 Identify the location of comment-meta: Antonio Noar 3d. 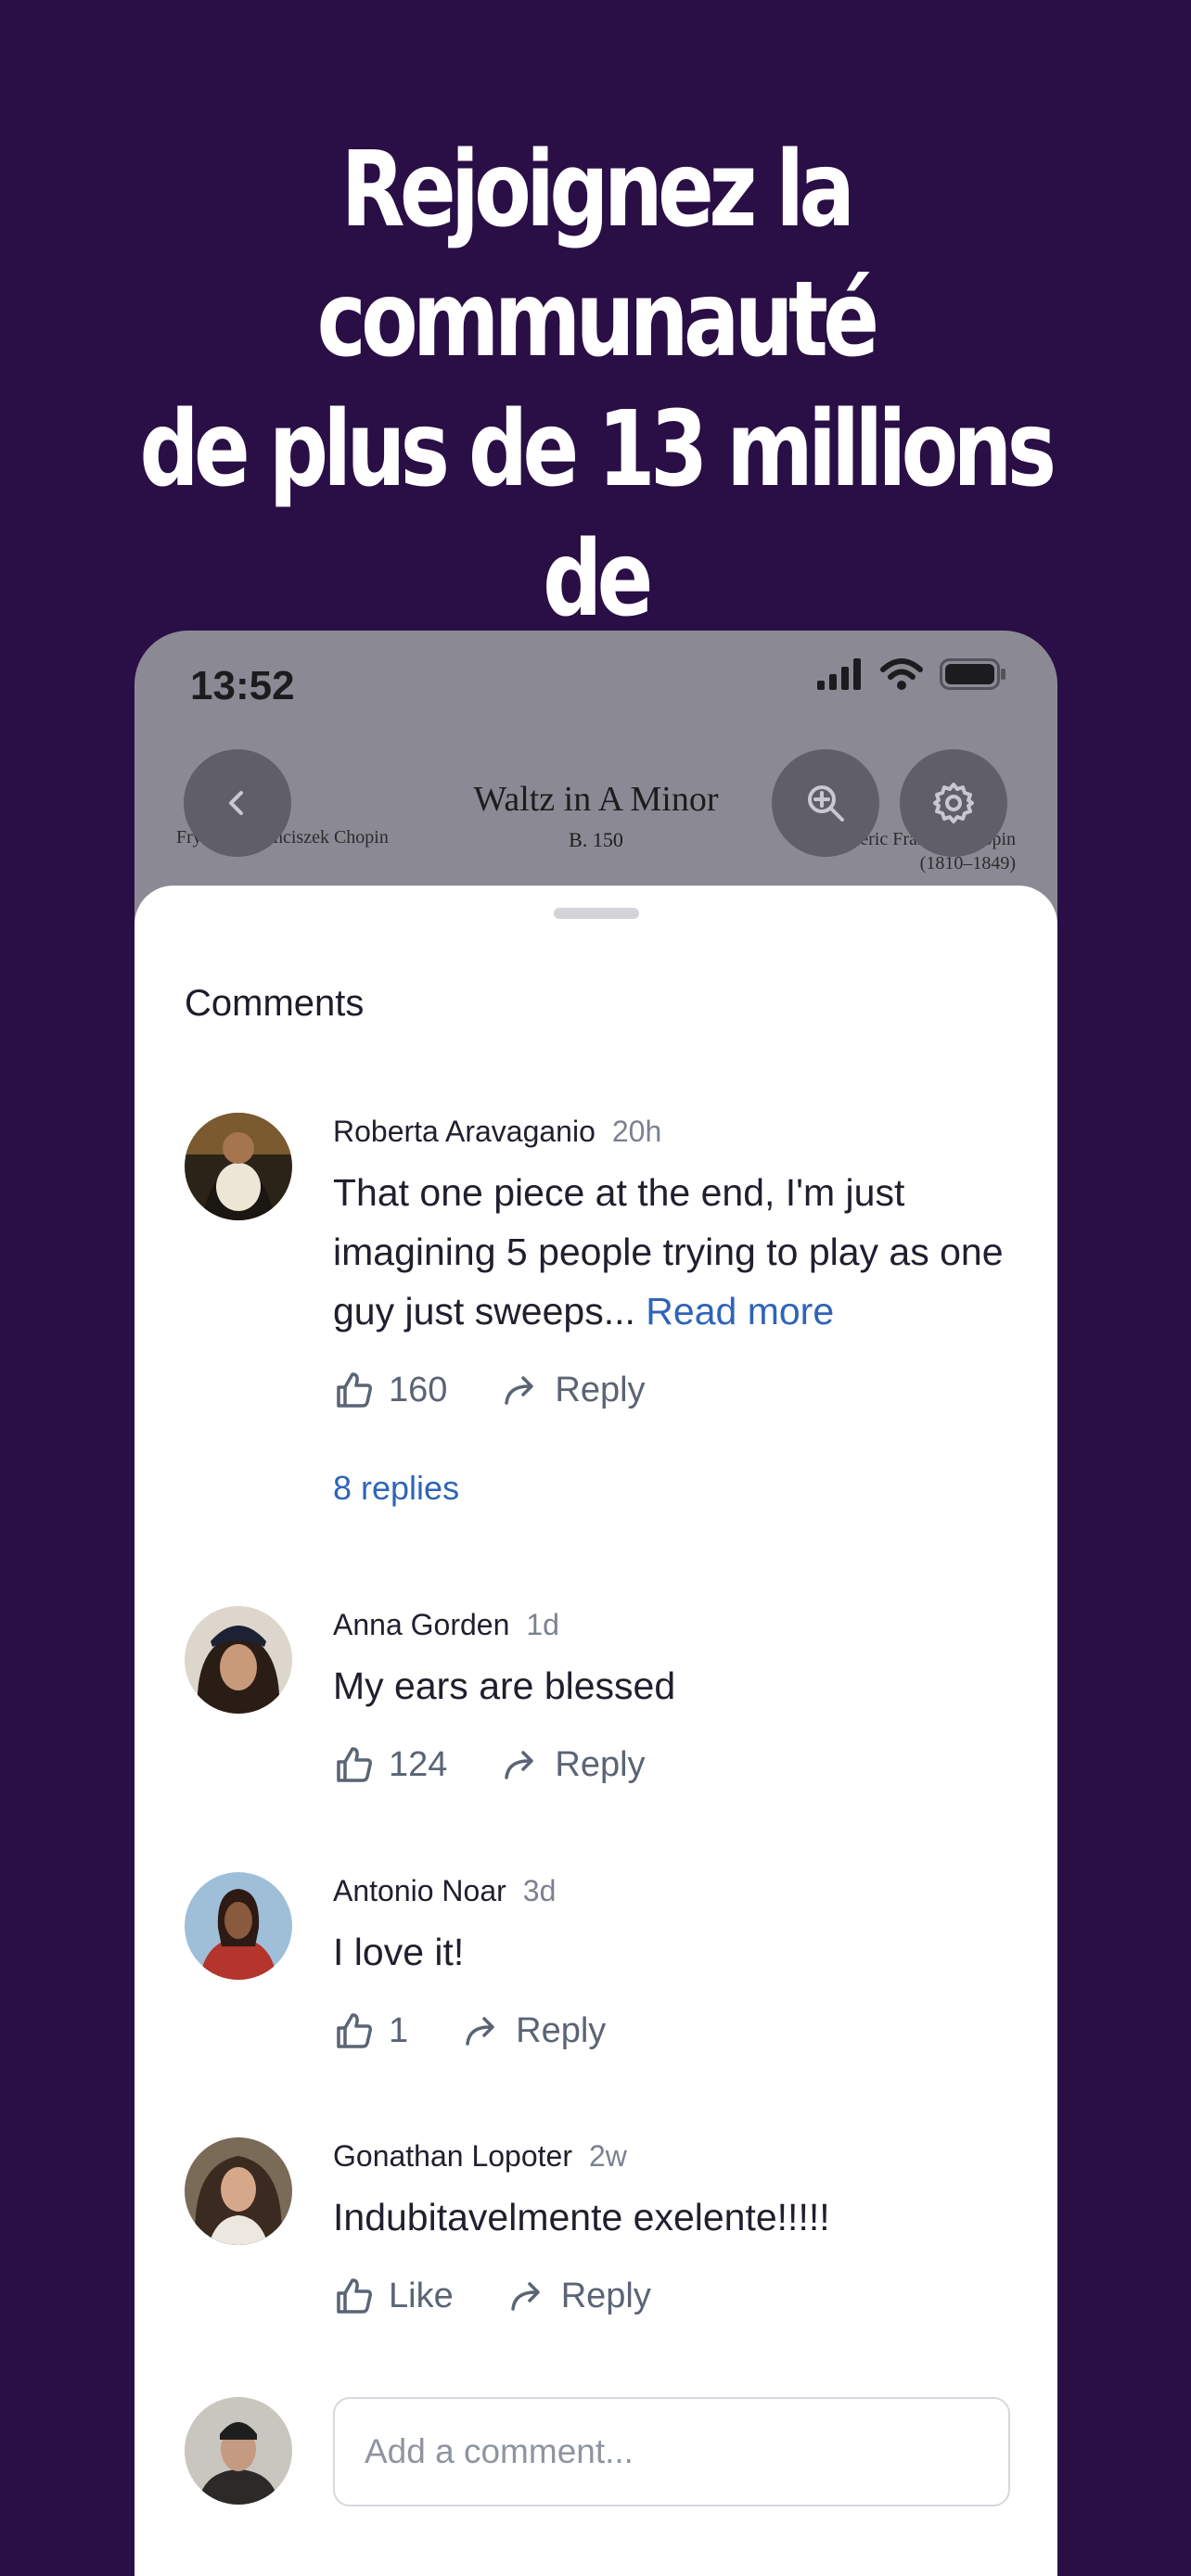
(676, 1890).